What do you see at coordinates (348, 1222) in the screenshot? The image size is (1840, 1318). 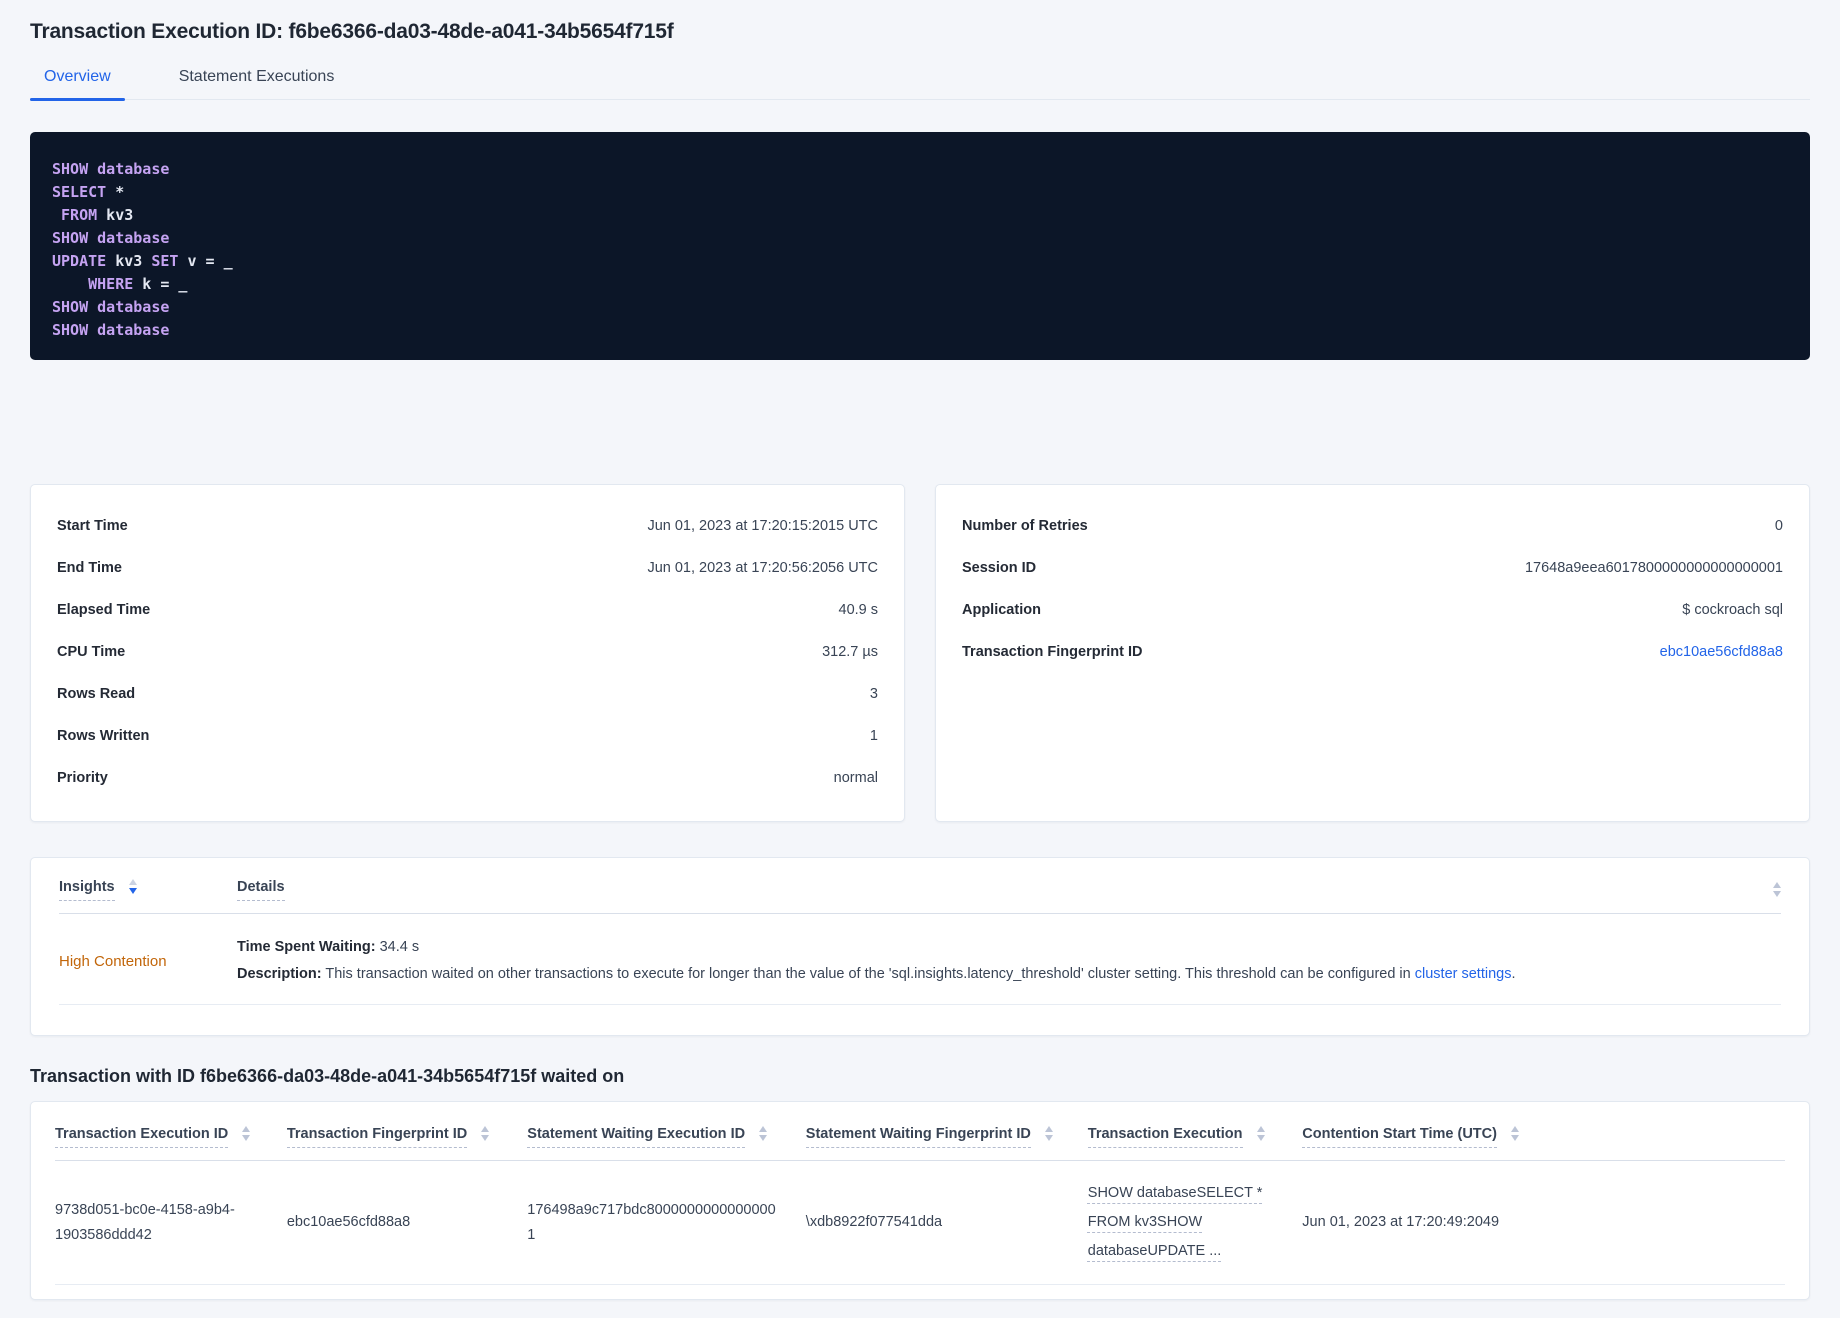 I see `cell-transaction-fingerprint-id: ebc10ae56cfd88a8` at bounding box center [348, 1222].